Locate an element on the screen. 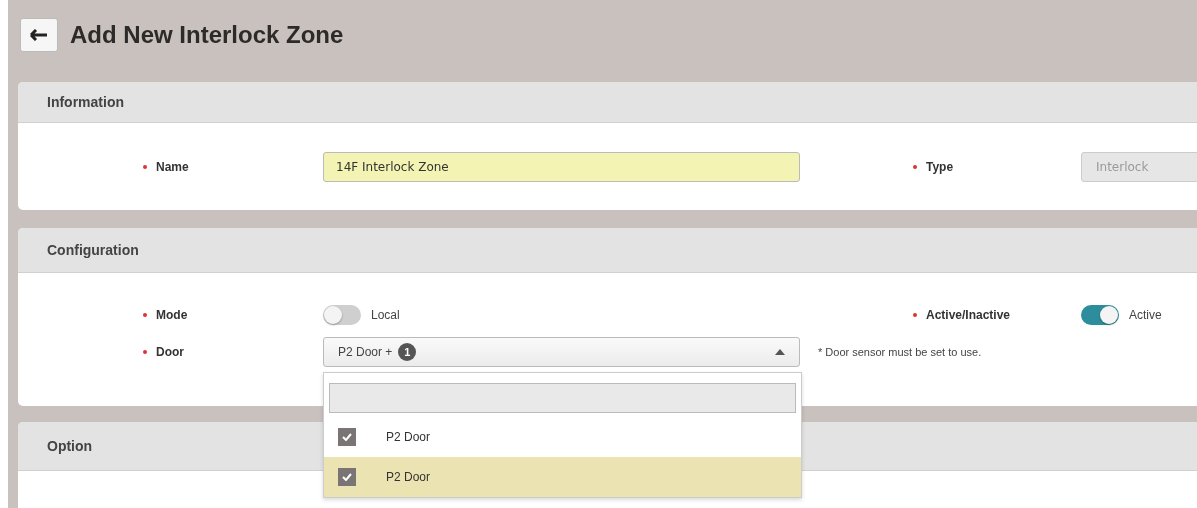 This screenshot has height=508, width=1197. search-input-field is located at coordinates (562, 398).